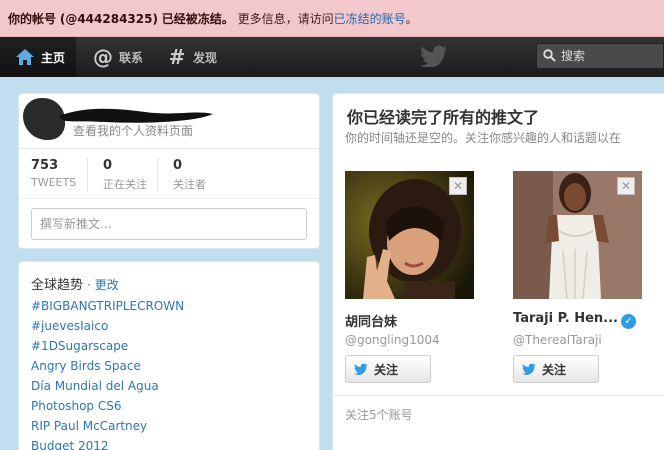  I want to click on view-profile-link: 查看我的个人资料页面, so click(133, 130).